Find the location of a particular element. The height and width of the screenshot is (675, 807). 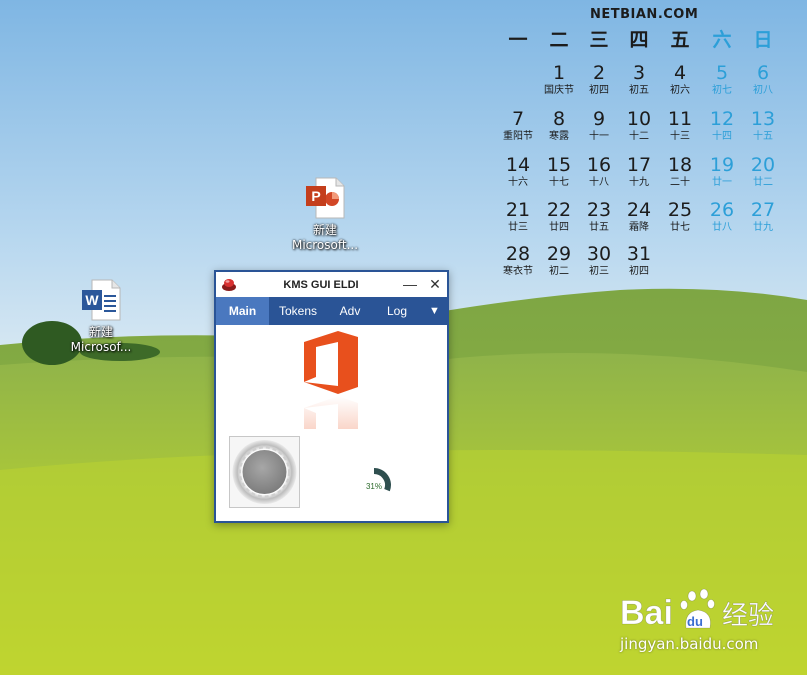

calendar-lunar-label: 初四 is located at coordinates (639, 271).